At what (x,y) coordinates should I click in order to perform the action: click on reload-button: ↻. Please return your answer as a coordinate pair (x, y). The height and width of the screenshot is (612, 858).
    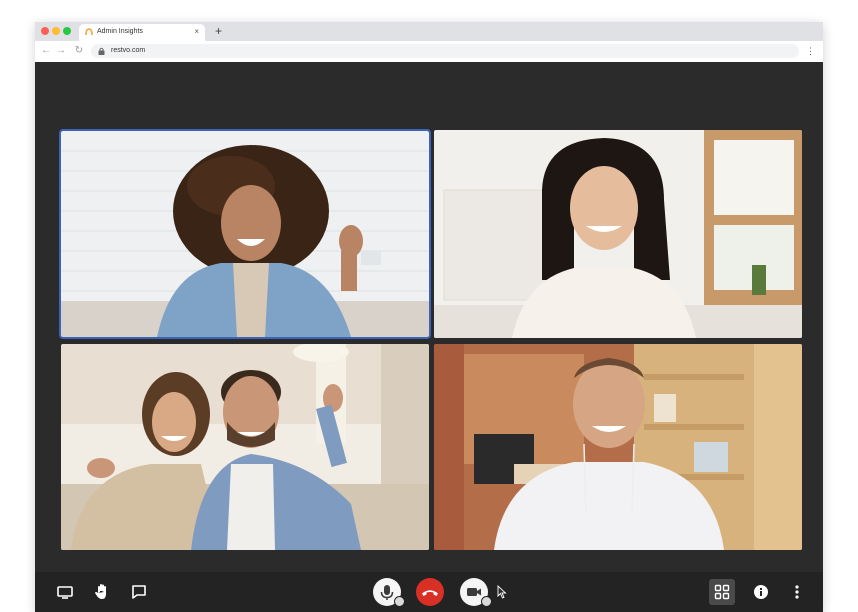
    Looking at the image, I should click on (79, 51).